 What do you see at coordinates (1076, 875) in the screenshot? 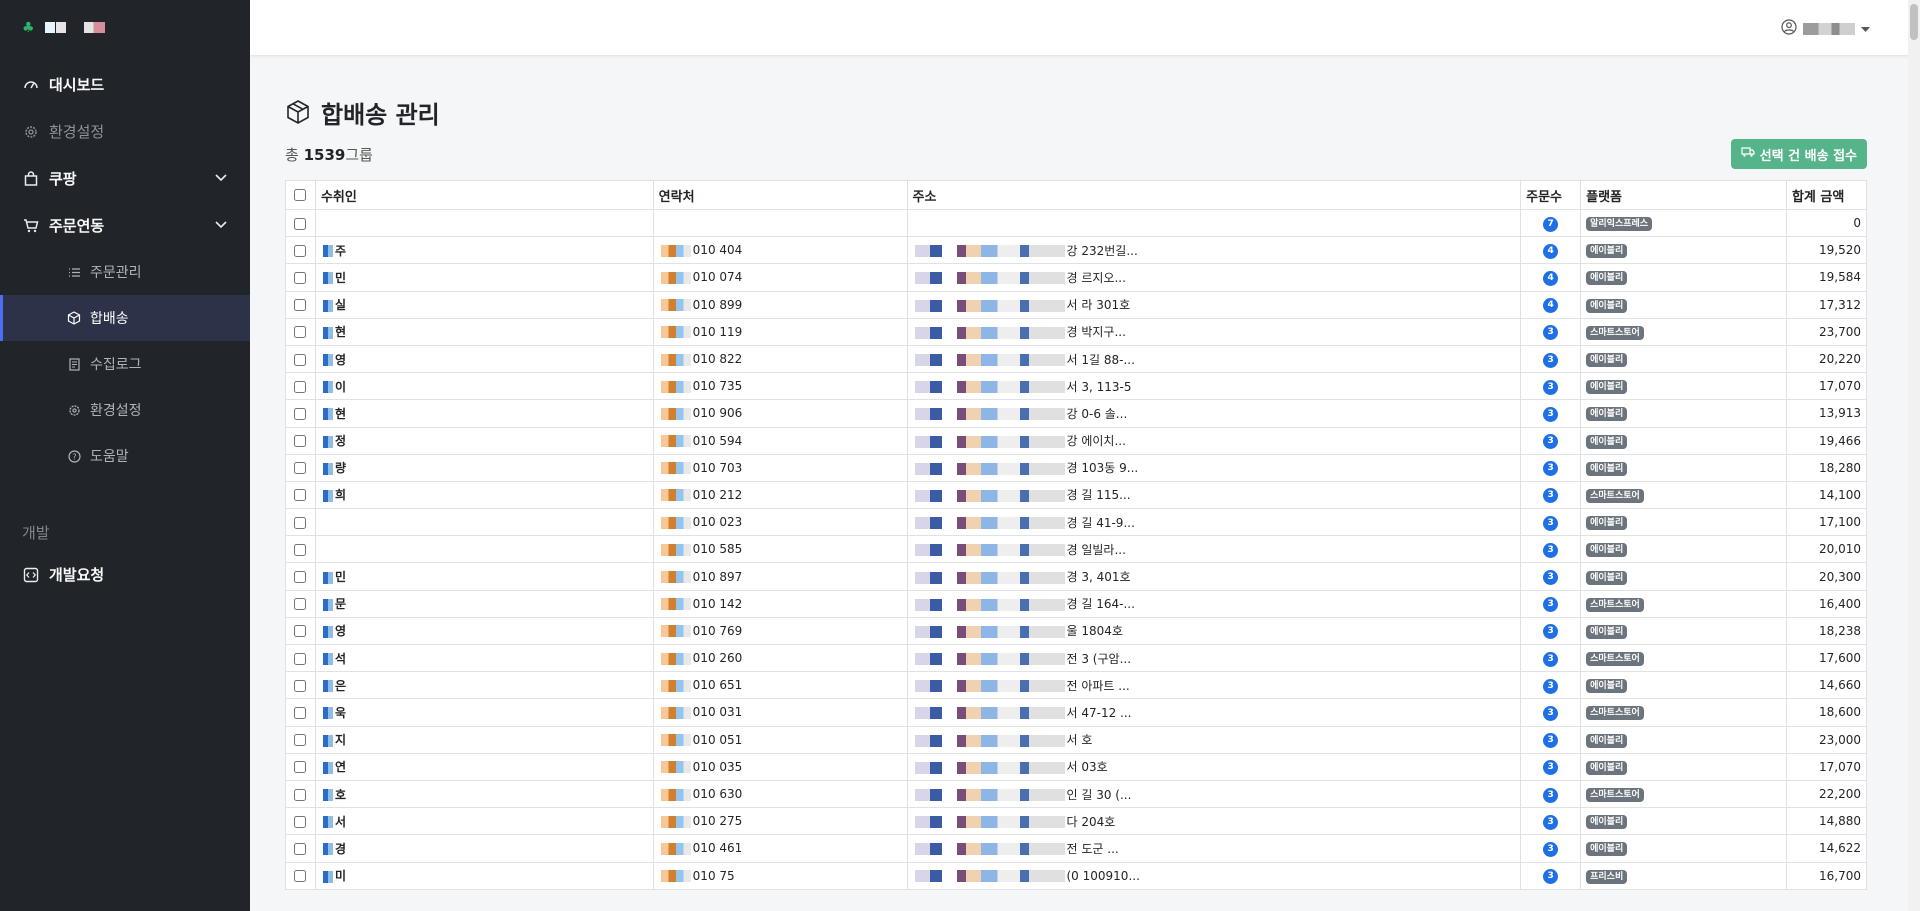
I see `table-row: 미 010 75 (0 100910... 3 프리스비 16,700` at bounding box center [1076, 875].